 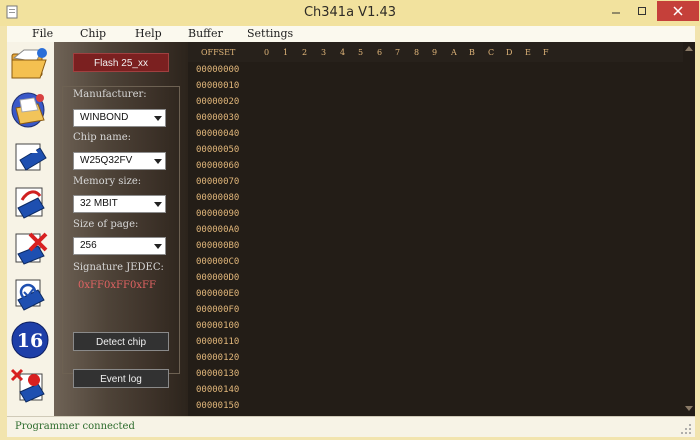 I want to click on row-offset: 000000F0, so click(x=218, y=310).